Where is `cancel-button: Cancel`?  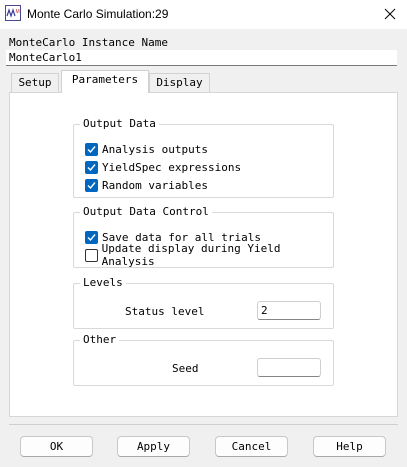 cancel-button: Cancel is located at coordinates (251, 446).